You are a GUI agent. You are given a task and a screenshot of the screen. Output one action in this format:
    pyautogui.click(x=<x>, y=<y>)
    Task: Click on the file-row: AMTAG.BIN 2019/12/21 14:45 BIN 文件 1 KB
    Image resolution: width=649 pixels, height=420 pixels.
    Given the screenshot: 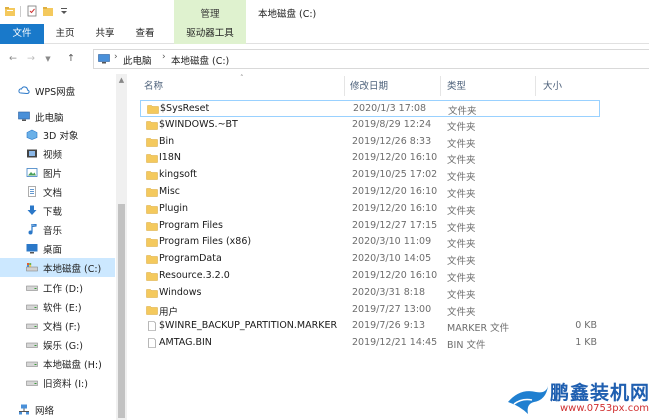 What is the action you would take?
    pyautogui.click(x=370, y=343)
    